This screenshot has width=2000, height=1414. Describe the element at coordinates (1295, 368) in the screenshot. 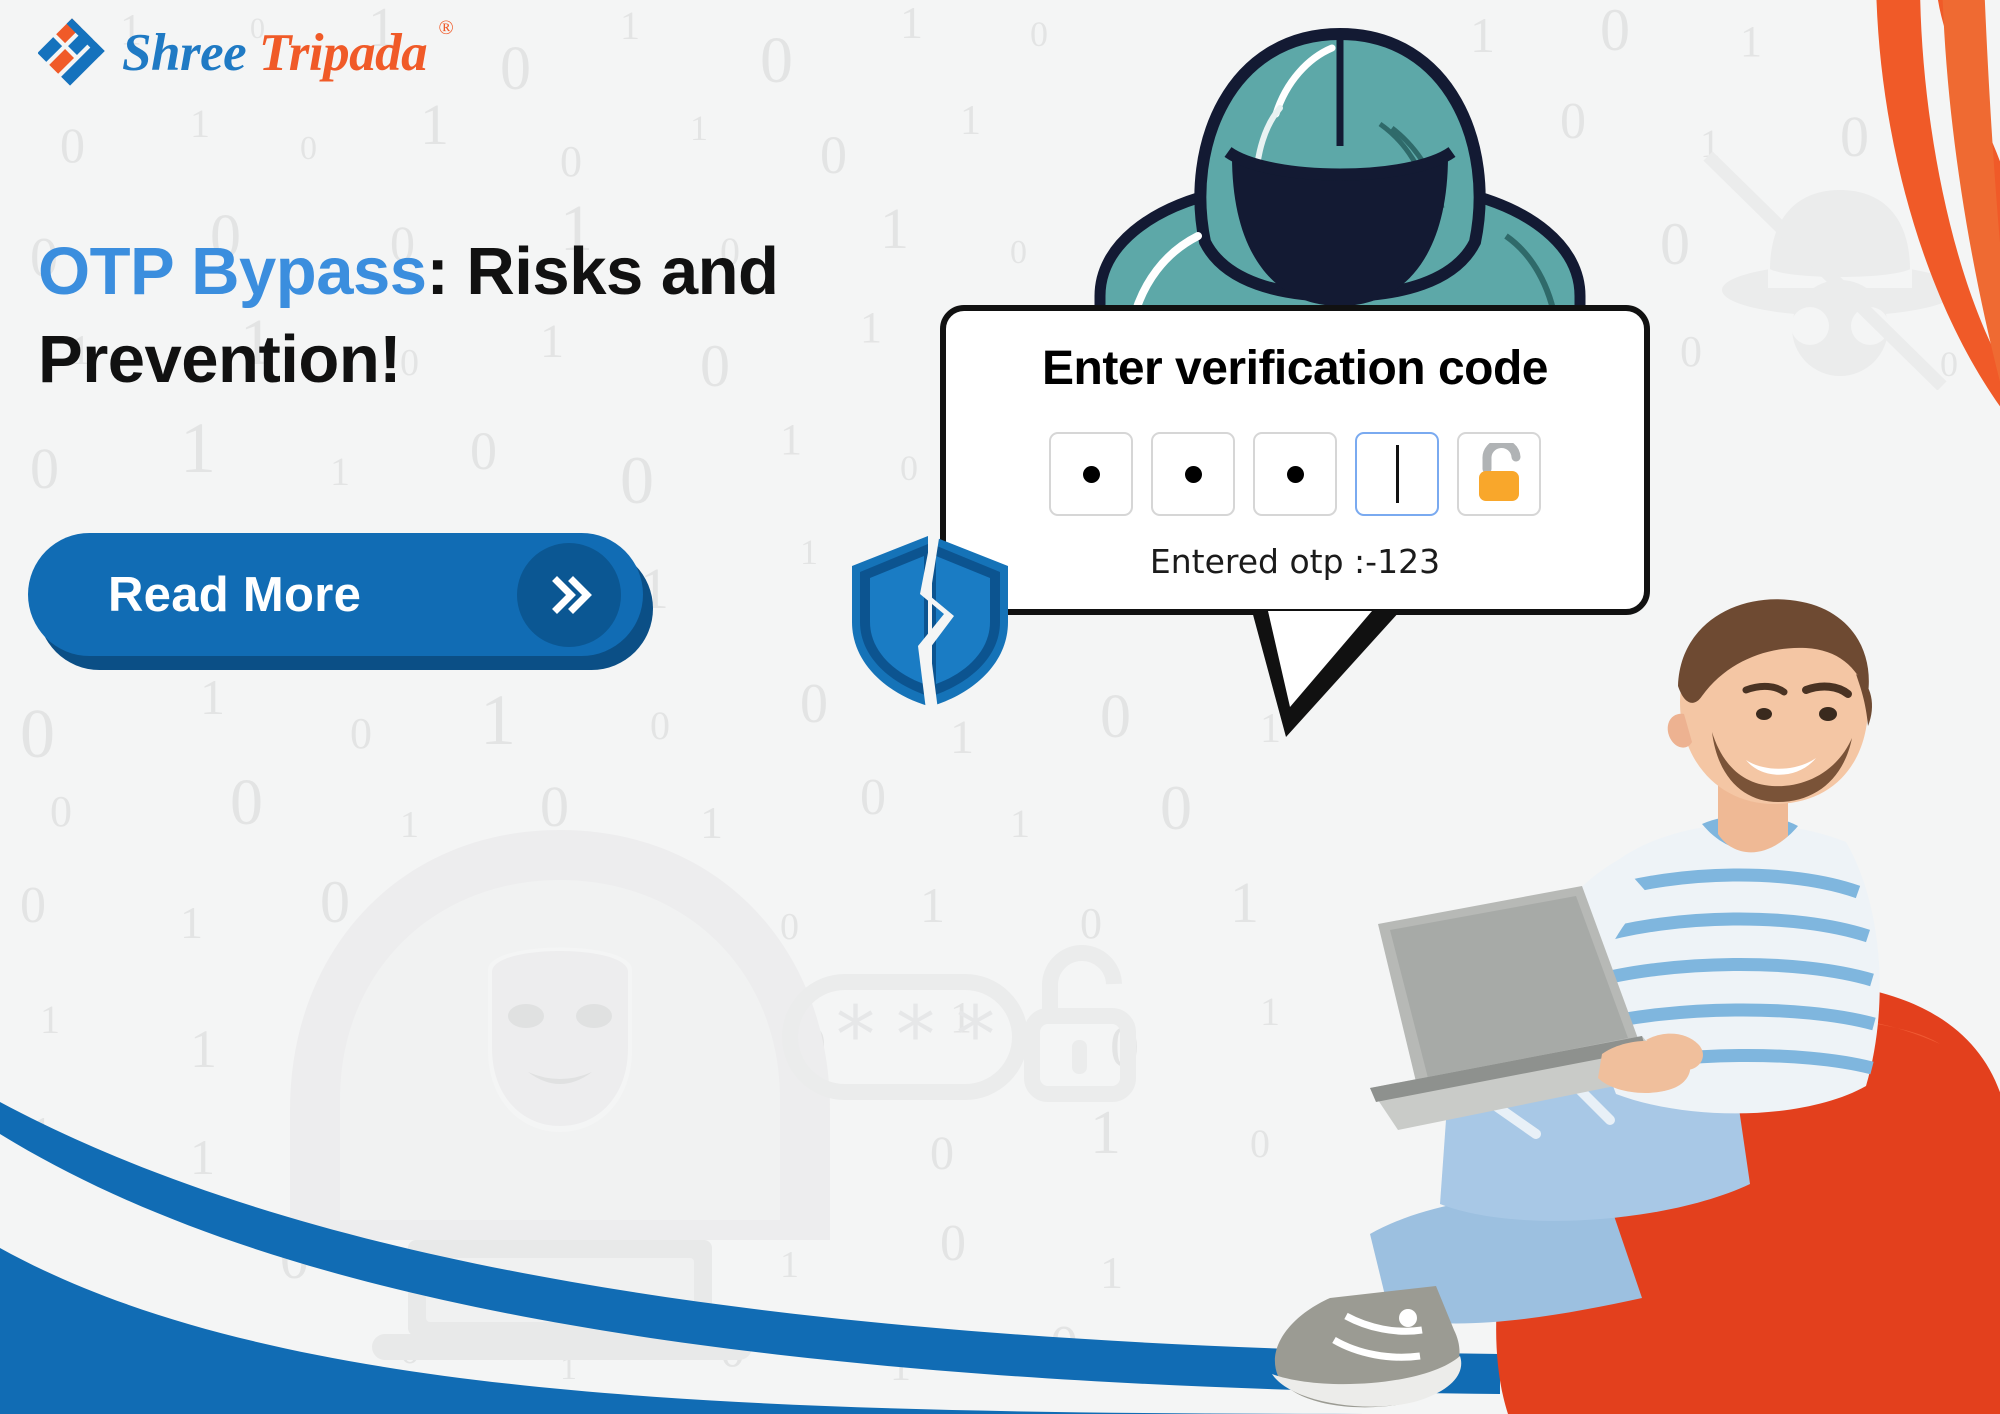

I see `dialog-title: Enter verification code` at that location.